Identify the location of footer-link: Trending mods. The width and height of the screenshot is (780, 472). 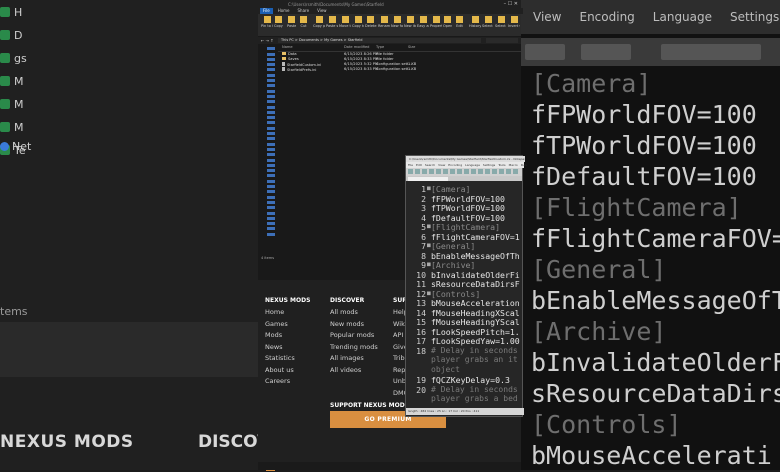
(354, 349).